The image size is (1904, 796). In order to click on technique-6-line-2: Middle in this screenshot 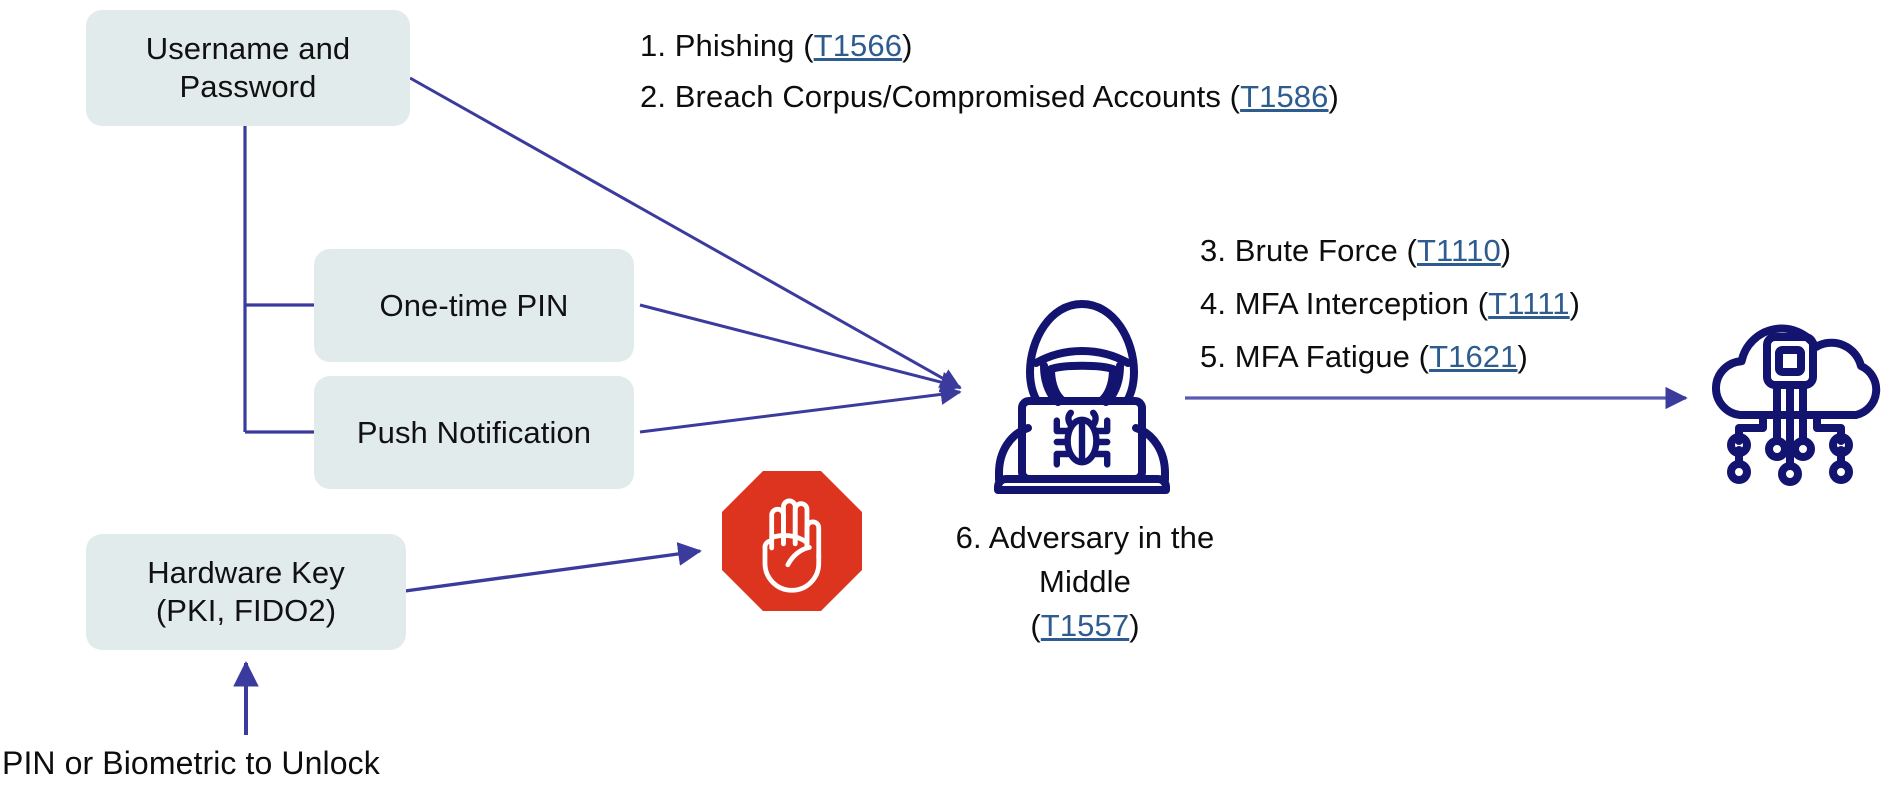, I will do `click(1085, 582)`.